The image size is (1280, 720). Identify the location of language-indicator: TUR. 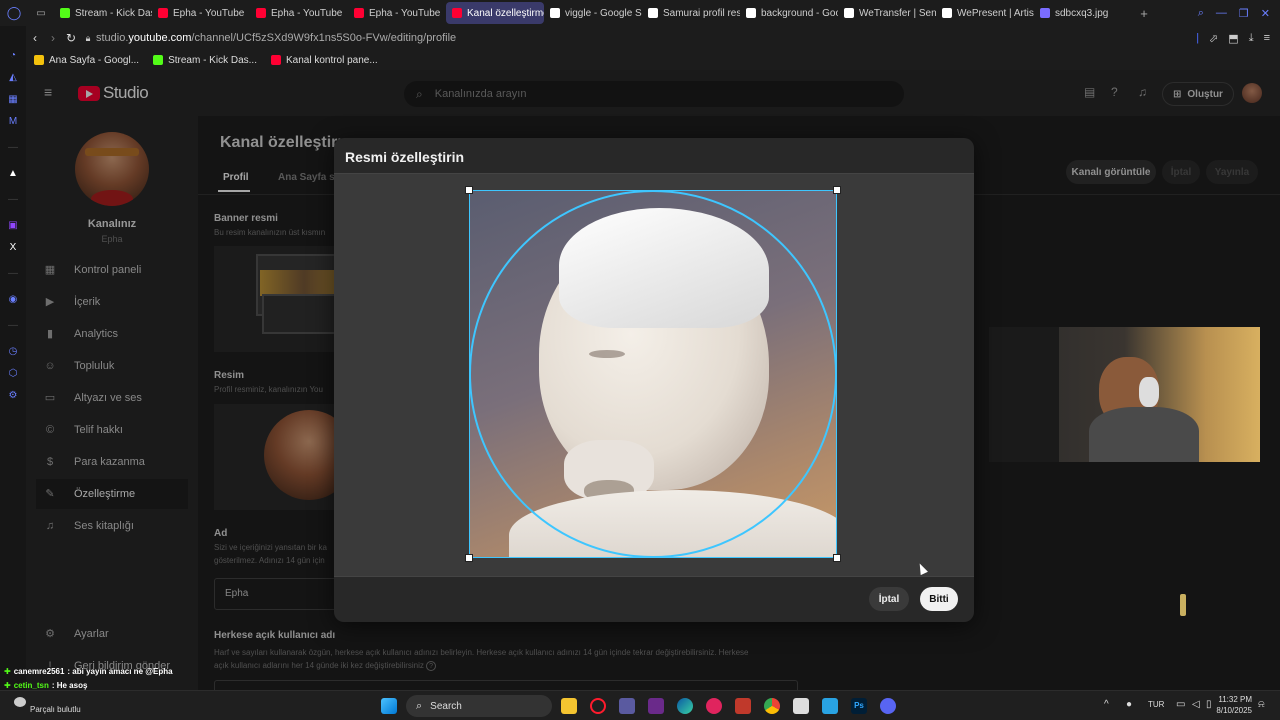
(1156, 704).